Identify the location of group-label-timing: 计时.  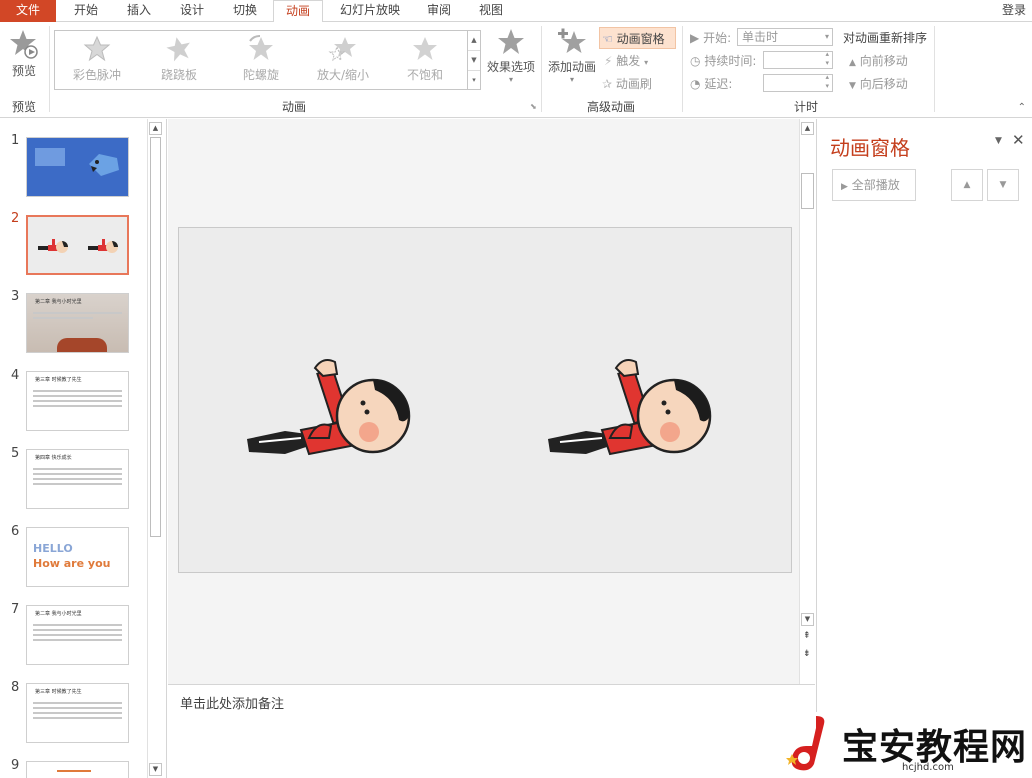
(805, 107).